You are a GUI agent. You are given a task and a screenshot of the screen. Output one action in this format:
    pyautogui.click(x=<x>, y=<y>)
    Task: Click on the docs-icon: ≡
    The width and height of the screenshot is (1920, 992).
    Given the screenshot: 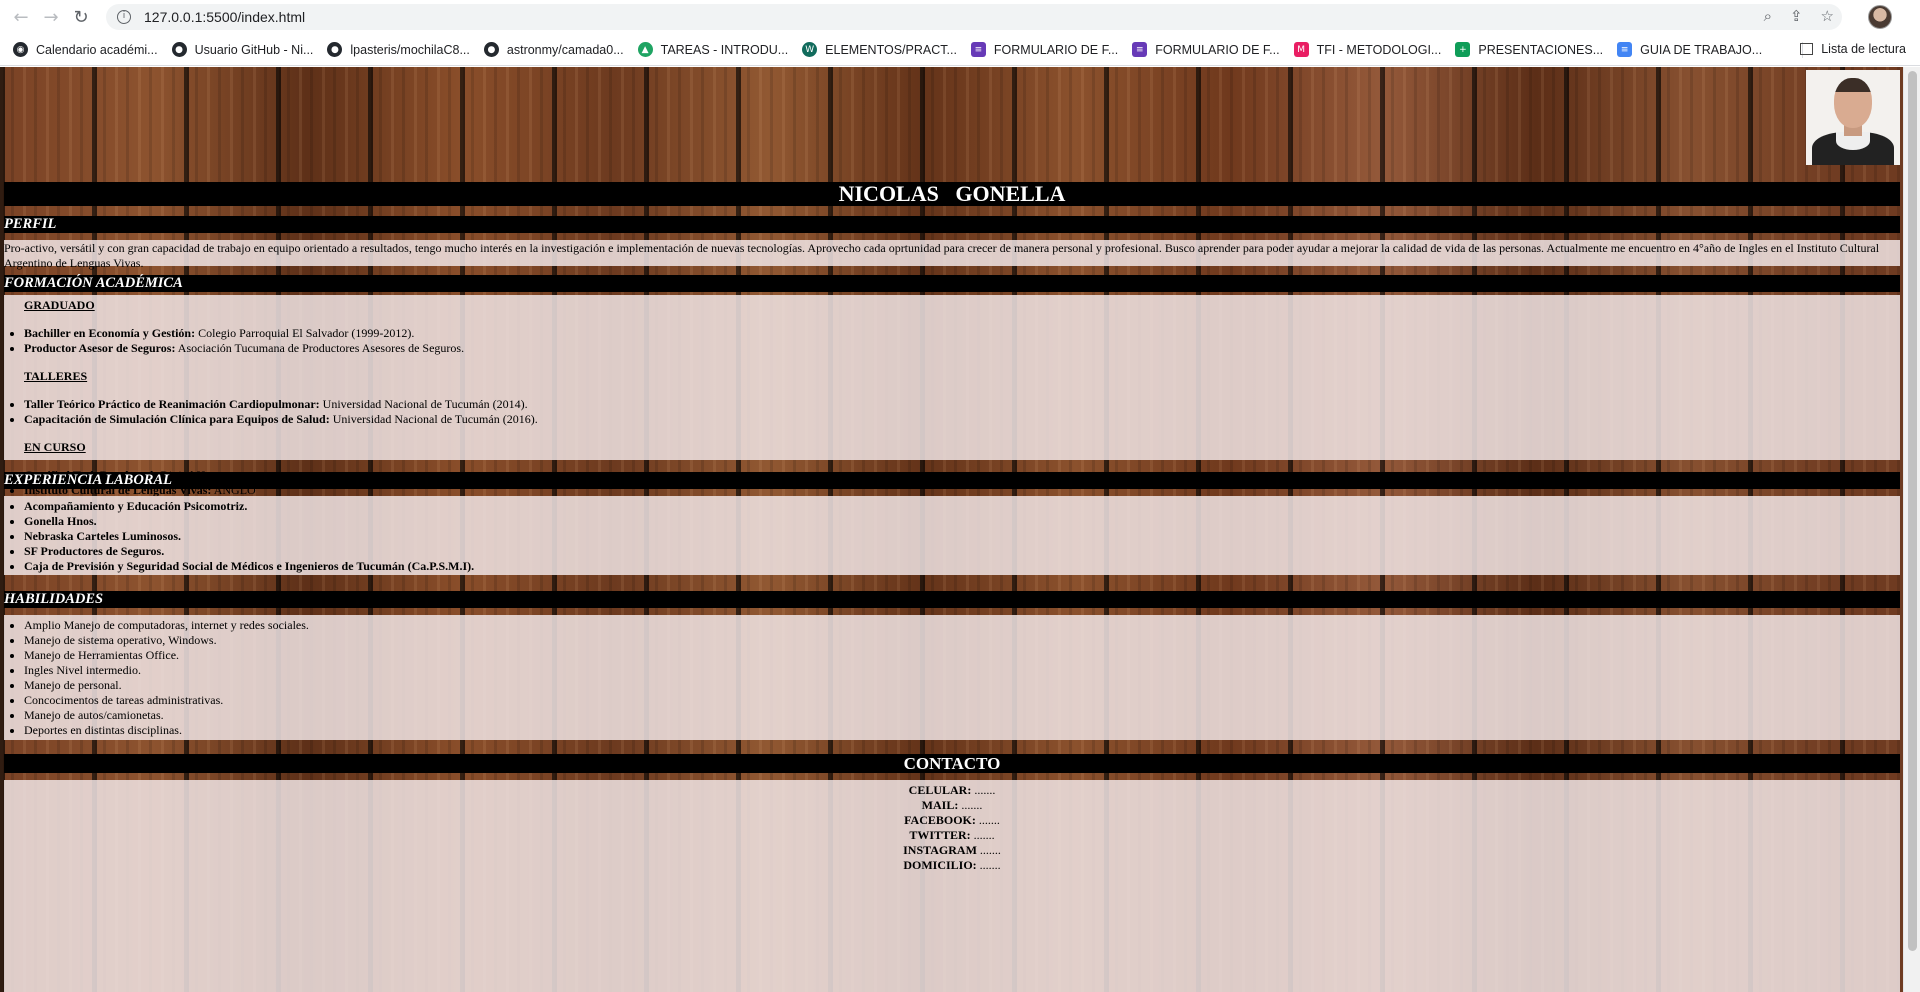 What is the action you would take?
    pyautogui.click(x=1625, y=49)
    